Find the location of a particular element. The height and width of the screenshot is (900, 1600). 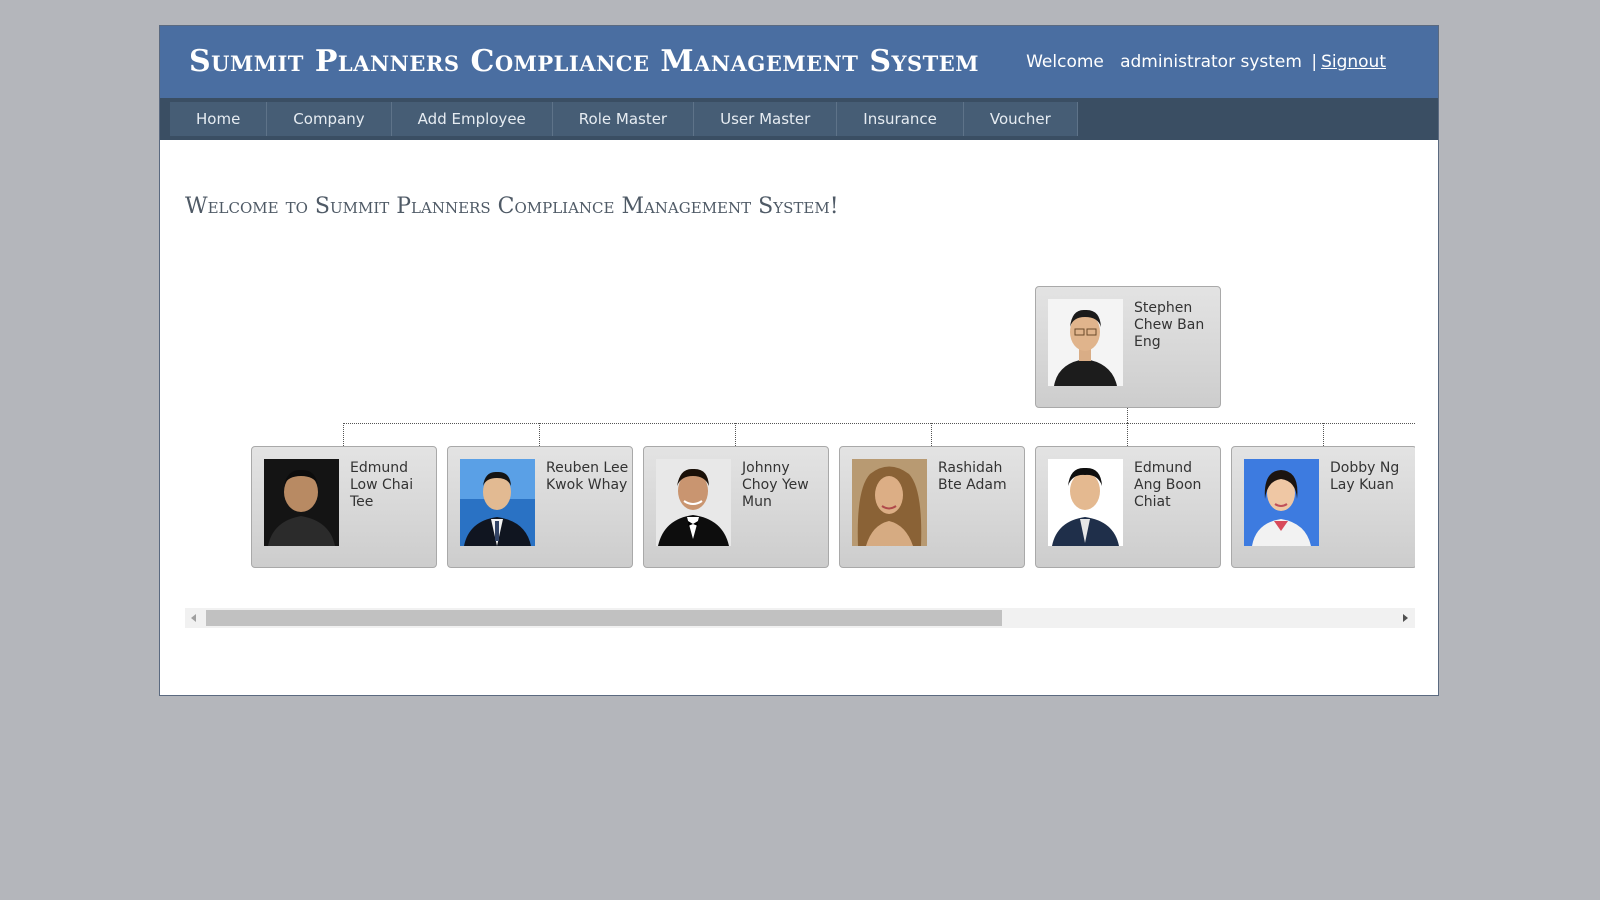

menu-item-home: Home is located at coordinates (219, 119).